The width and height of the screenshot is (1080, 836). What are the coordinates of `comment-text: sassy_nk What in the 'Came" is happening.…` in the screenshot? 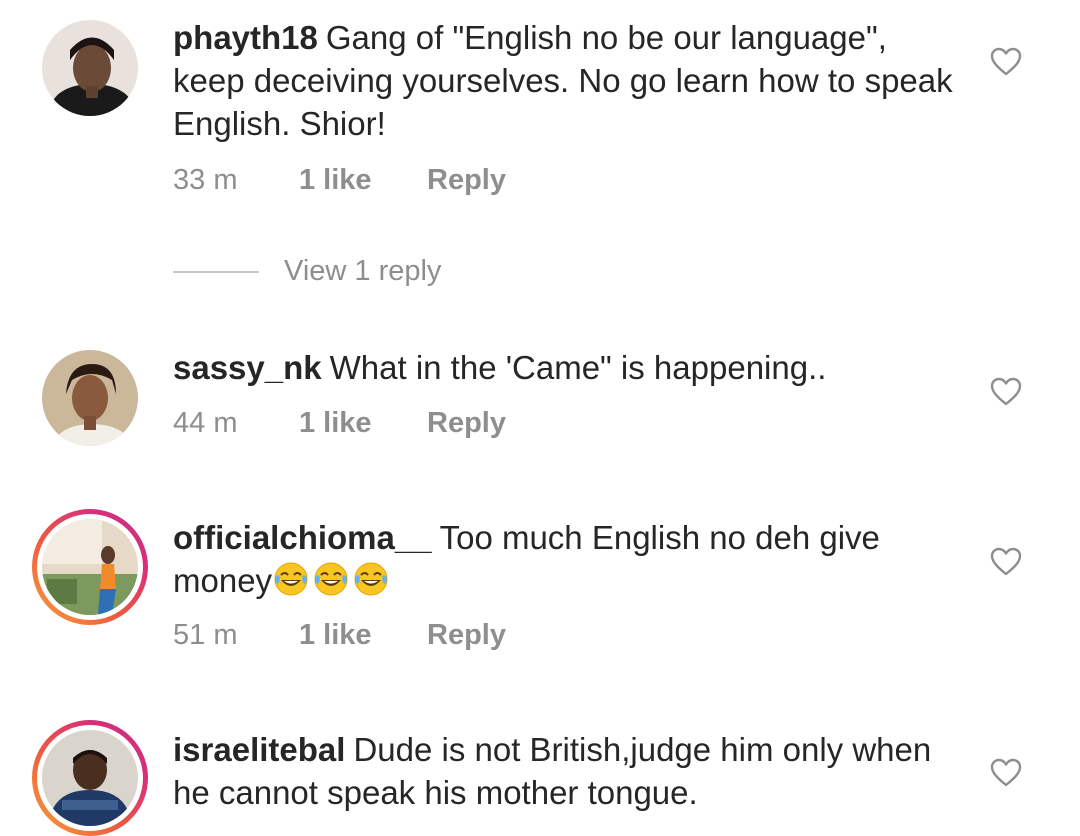 It's located at (568, 367).